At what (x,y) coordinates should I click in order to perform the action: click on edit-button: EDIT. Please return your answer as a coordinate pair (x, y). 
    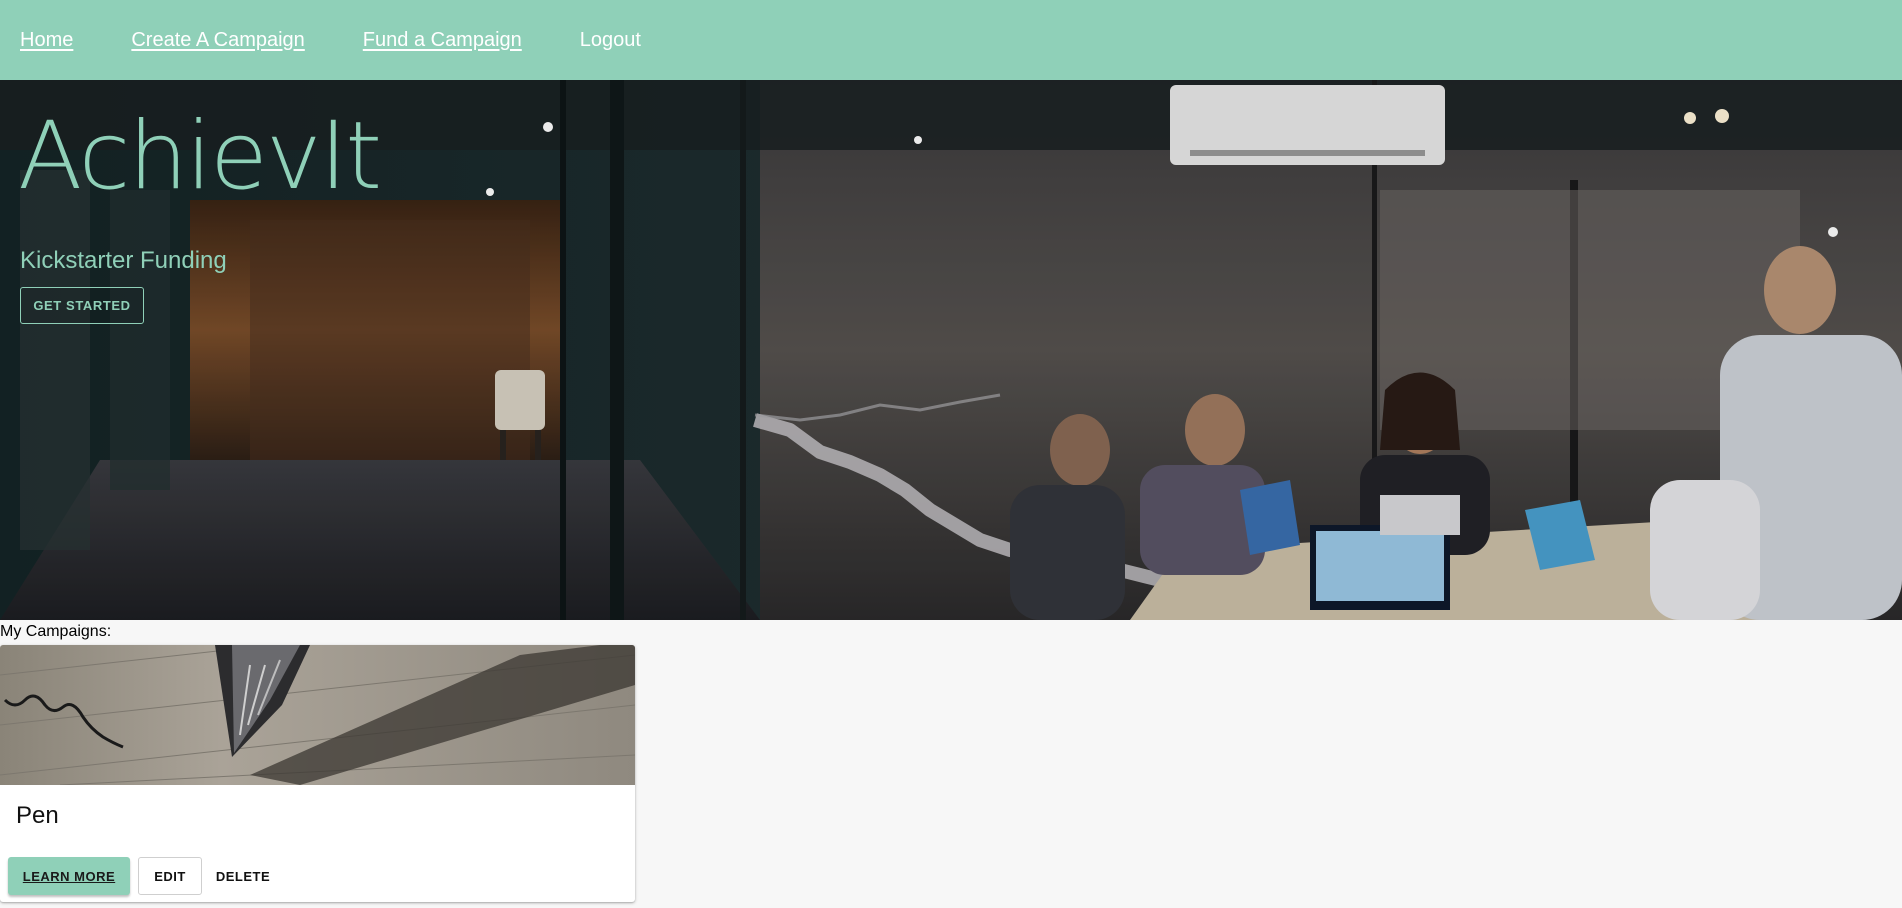
    Looking at the image, I should click on (170, 876).